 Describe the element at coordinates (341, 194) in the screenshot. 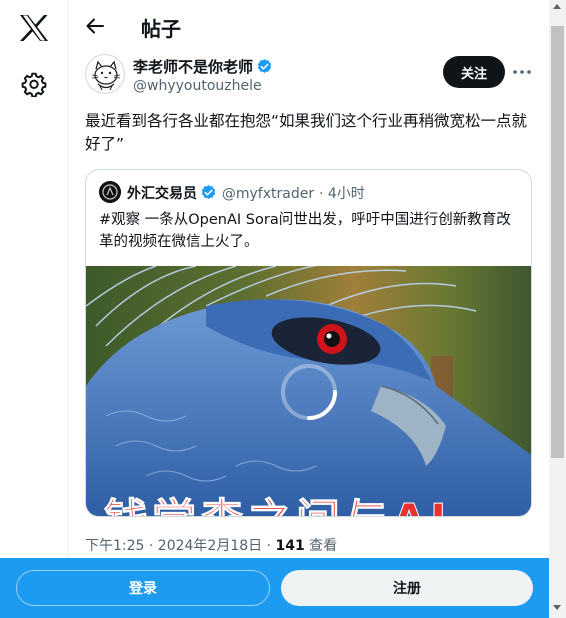

I see `quoted-time: · 4小时` at that location.